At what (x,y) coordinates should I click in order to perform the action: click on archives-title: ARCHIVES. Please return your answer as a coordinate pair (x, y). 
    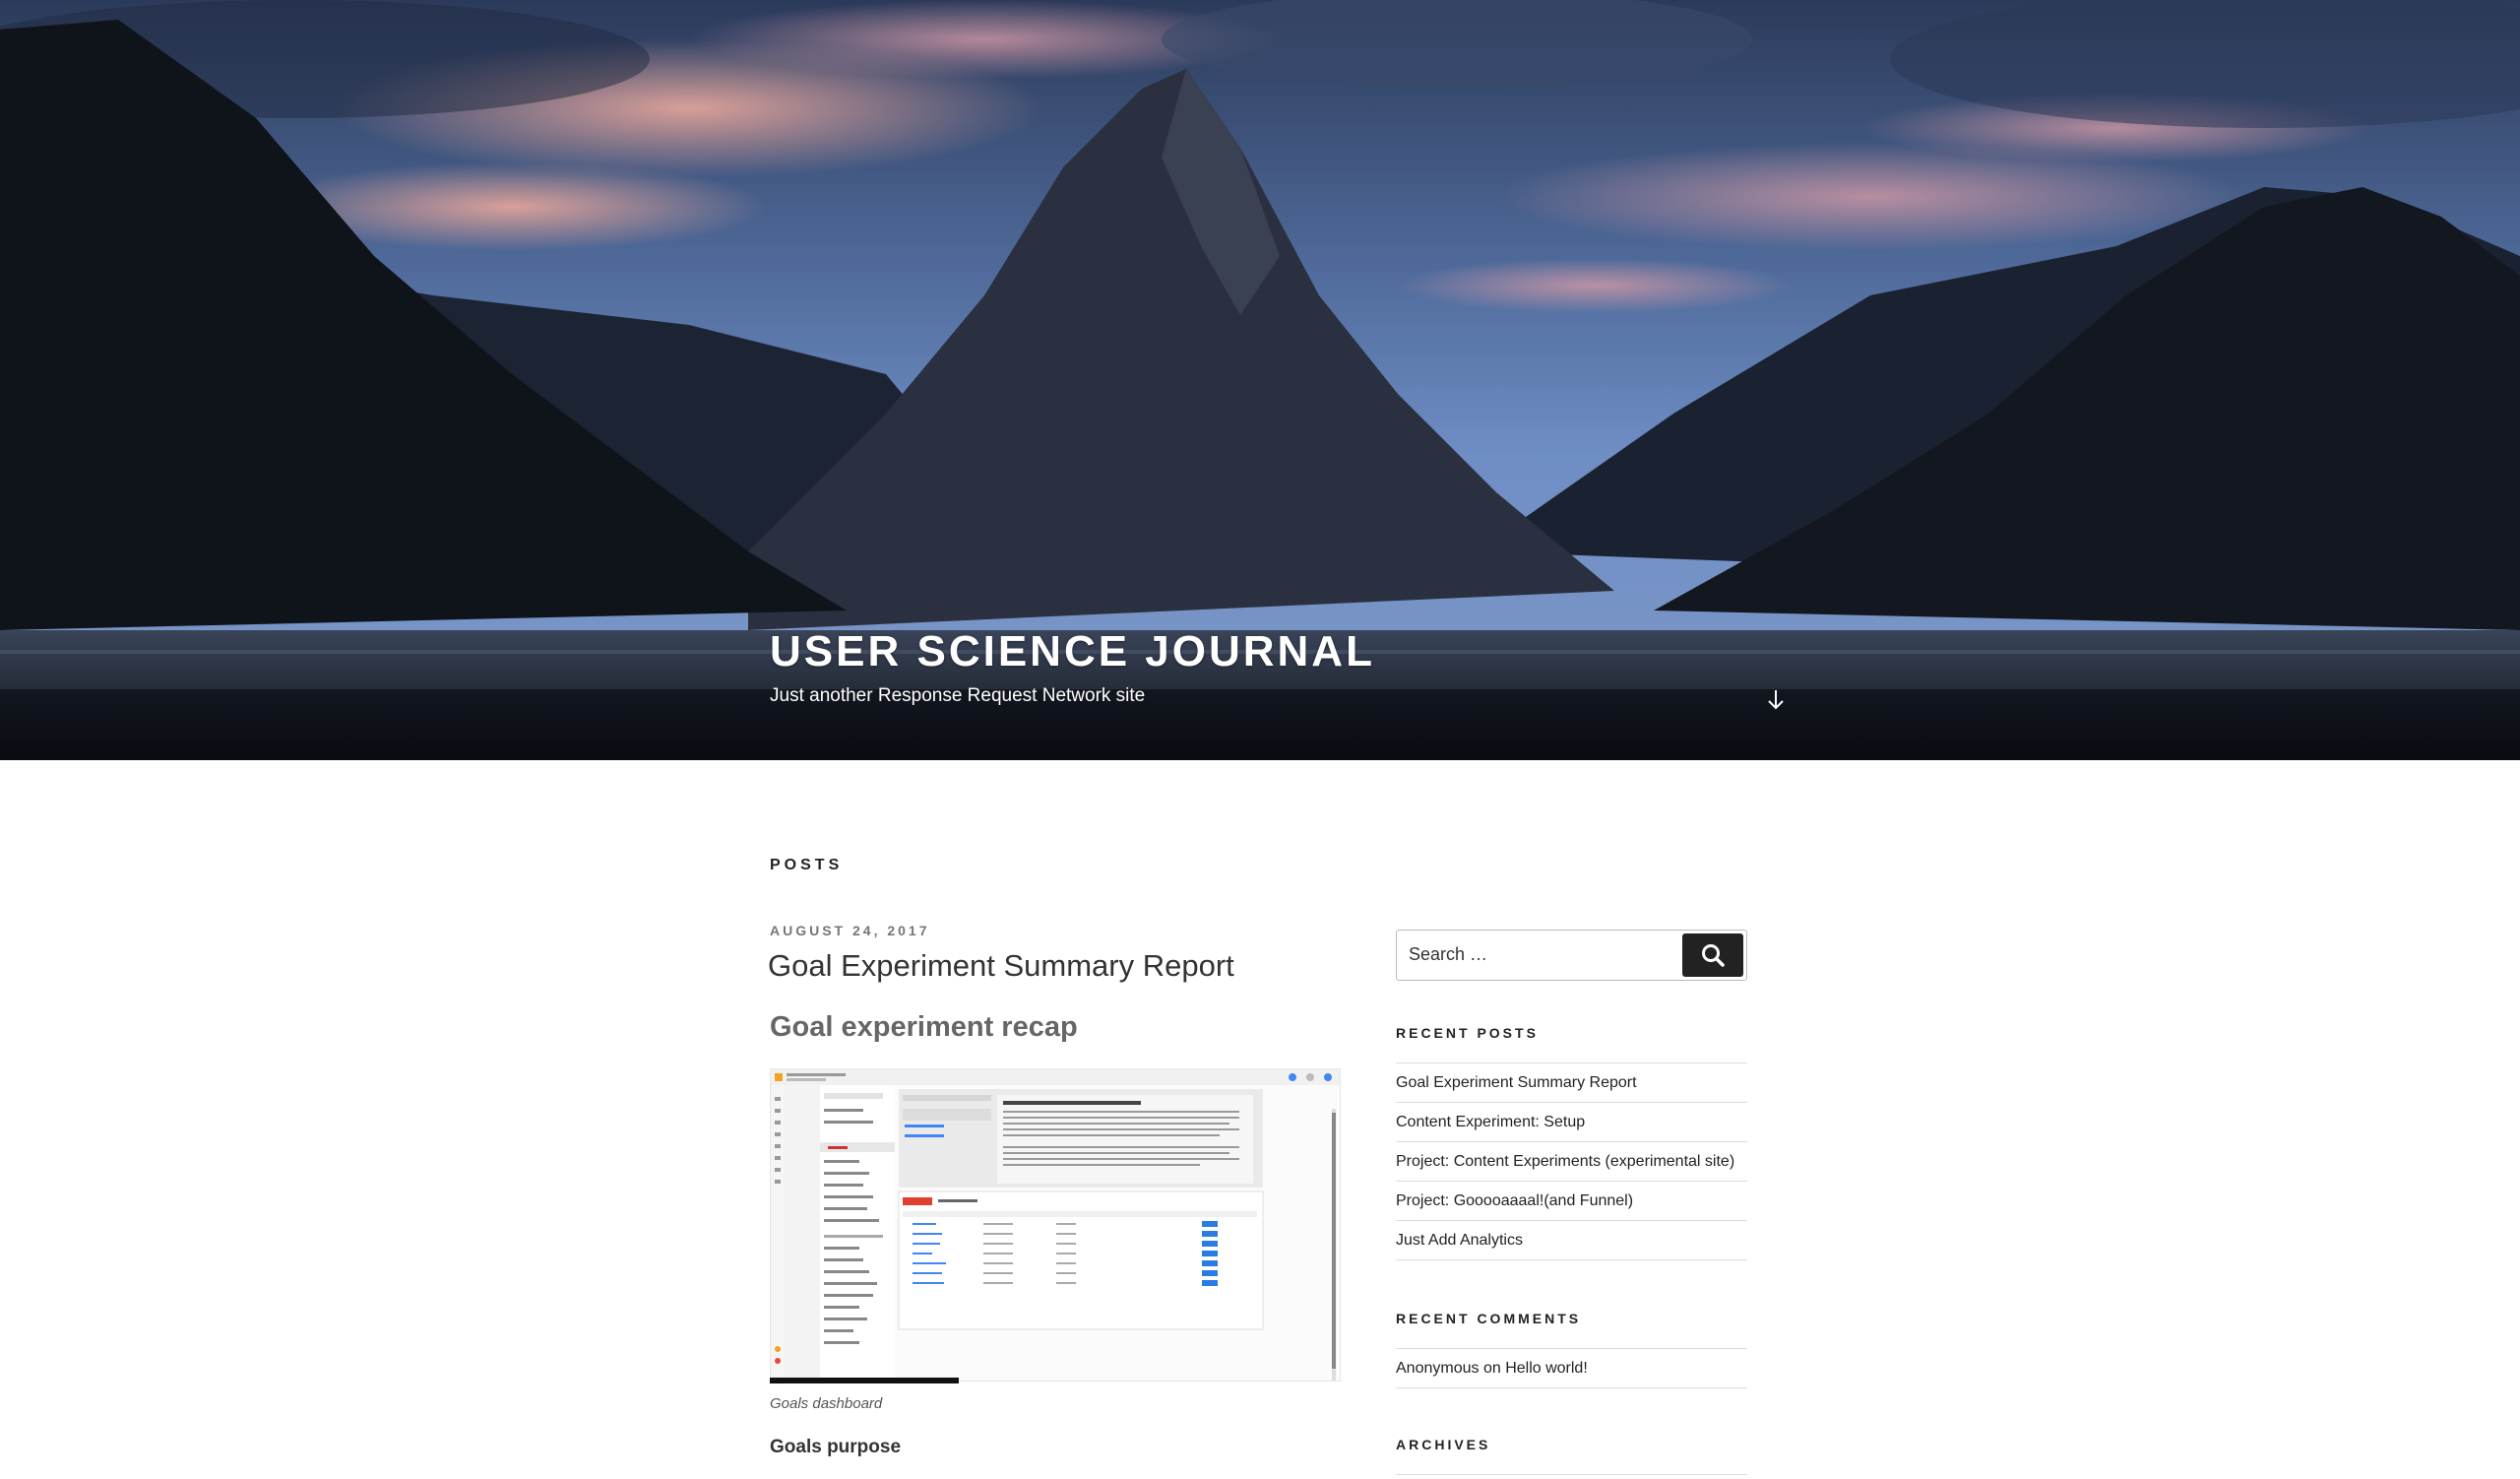
    Looking at the image, I should click on (1443, 1444).